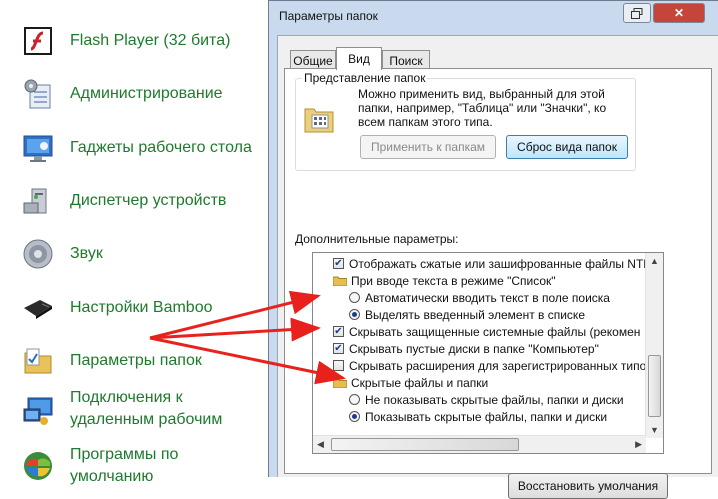 Image resolution: width=718 pixels, height=499 pixels. Describe the element at coordinates (38, 94) in the screenshot. I see `admin-tools-icon` at that location.